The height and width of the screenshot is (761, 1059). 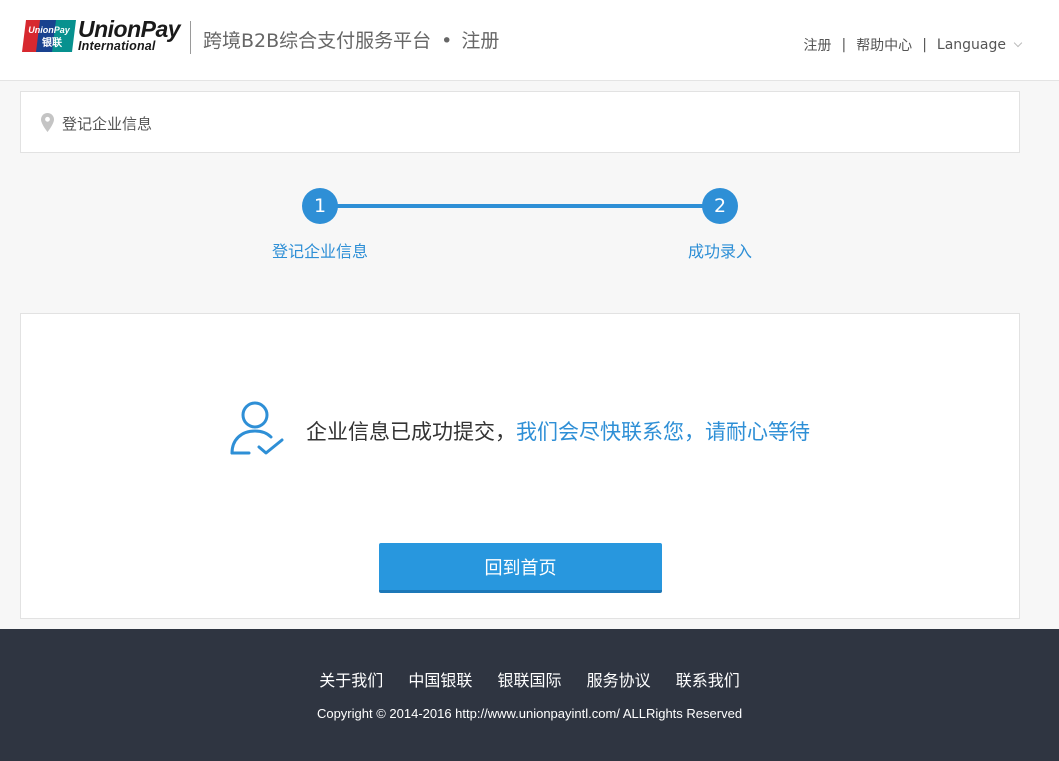 I want to click on language-dropdown: Language, so click(x=979, y=45).